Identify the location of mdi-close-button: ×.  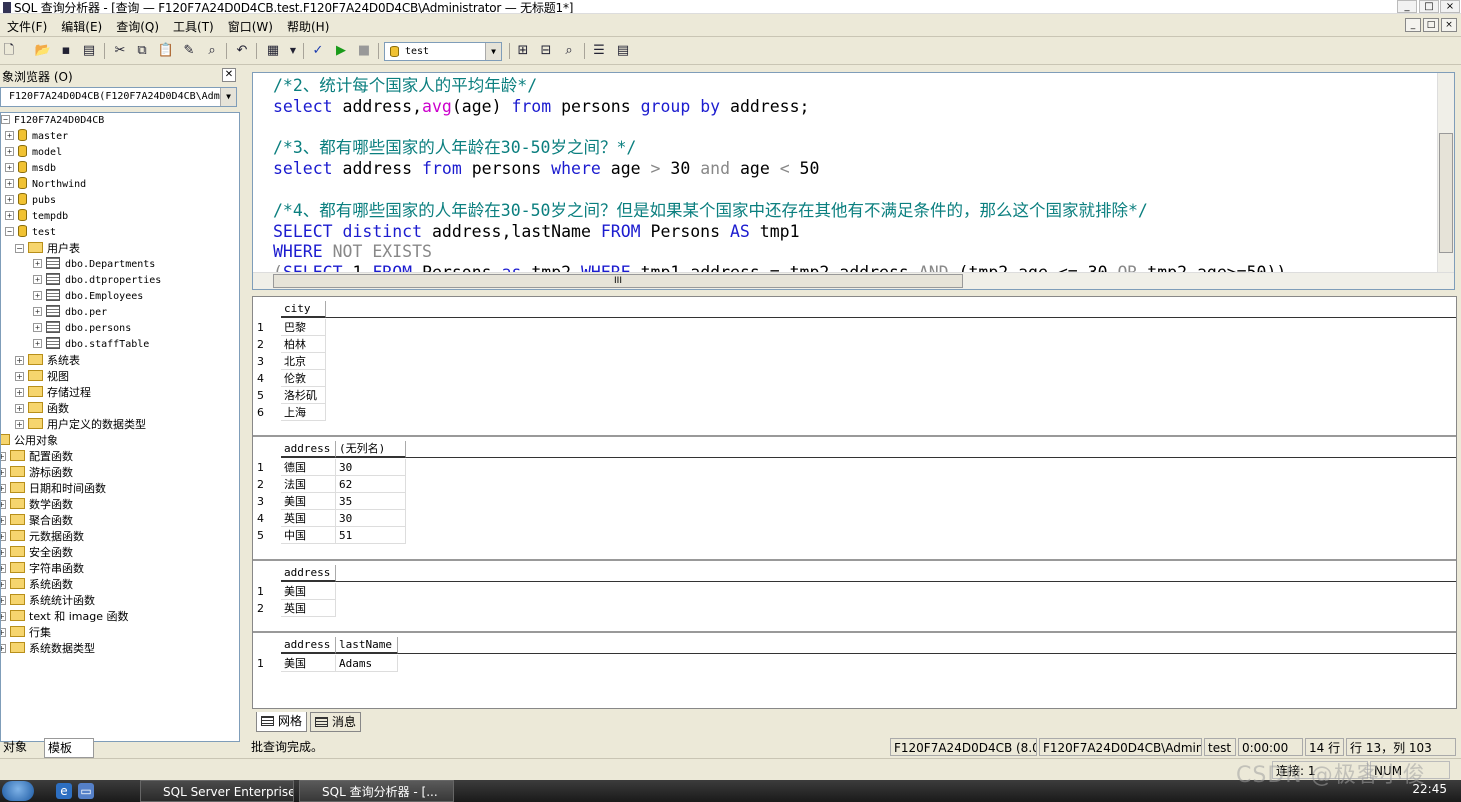
(1449, 25).